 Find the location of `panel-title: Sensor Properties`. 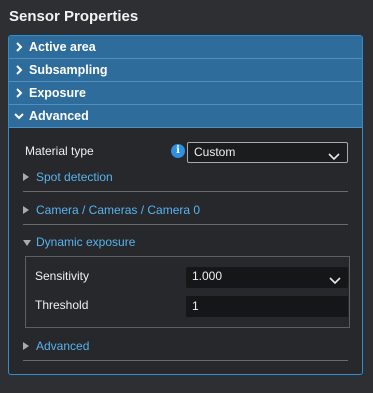

panel-title: Sensor Properties is located at coordinates (74, 16).